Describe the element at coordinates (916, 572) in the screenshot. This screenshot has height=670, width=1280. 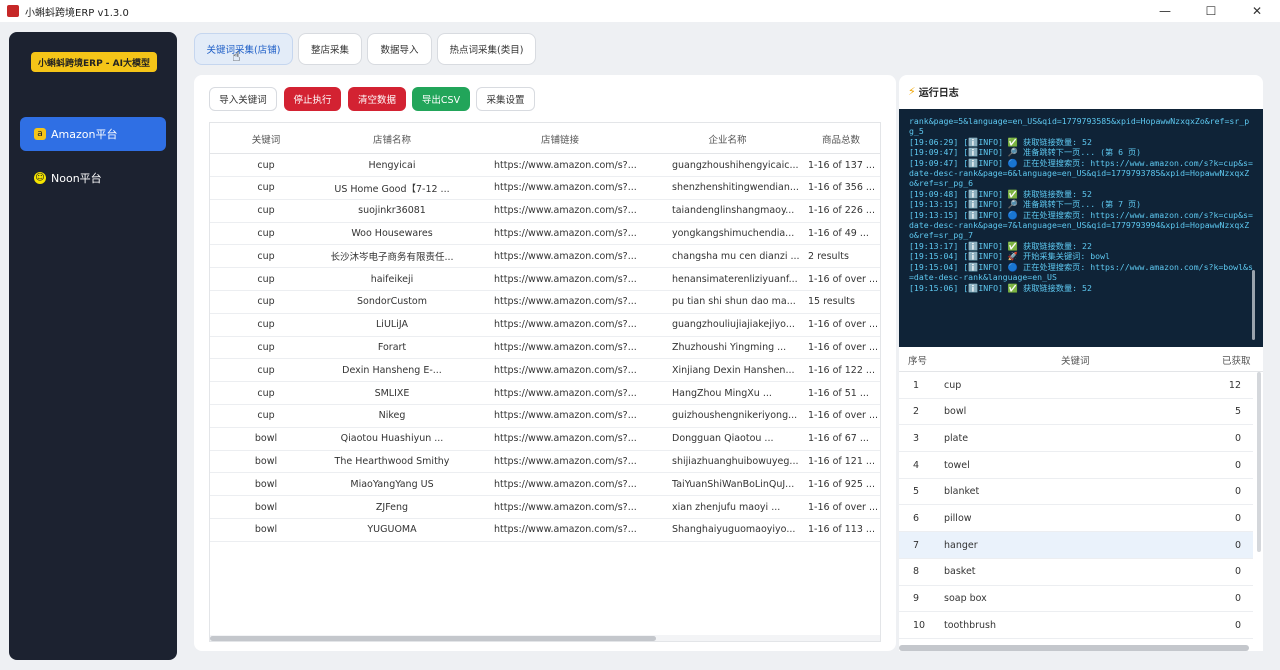
I see `keyword-cell: 8` at that location.